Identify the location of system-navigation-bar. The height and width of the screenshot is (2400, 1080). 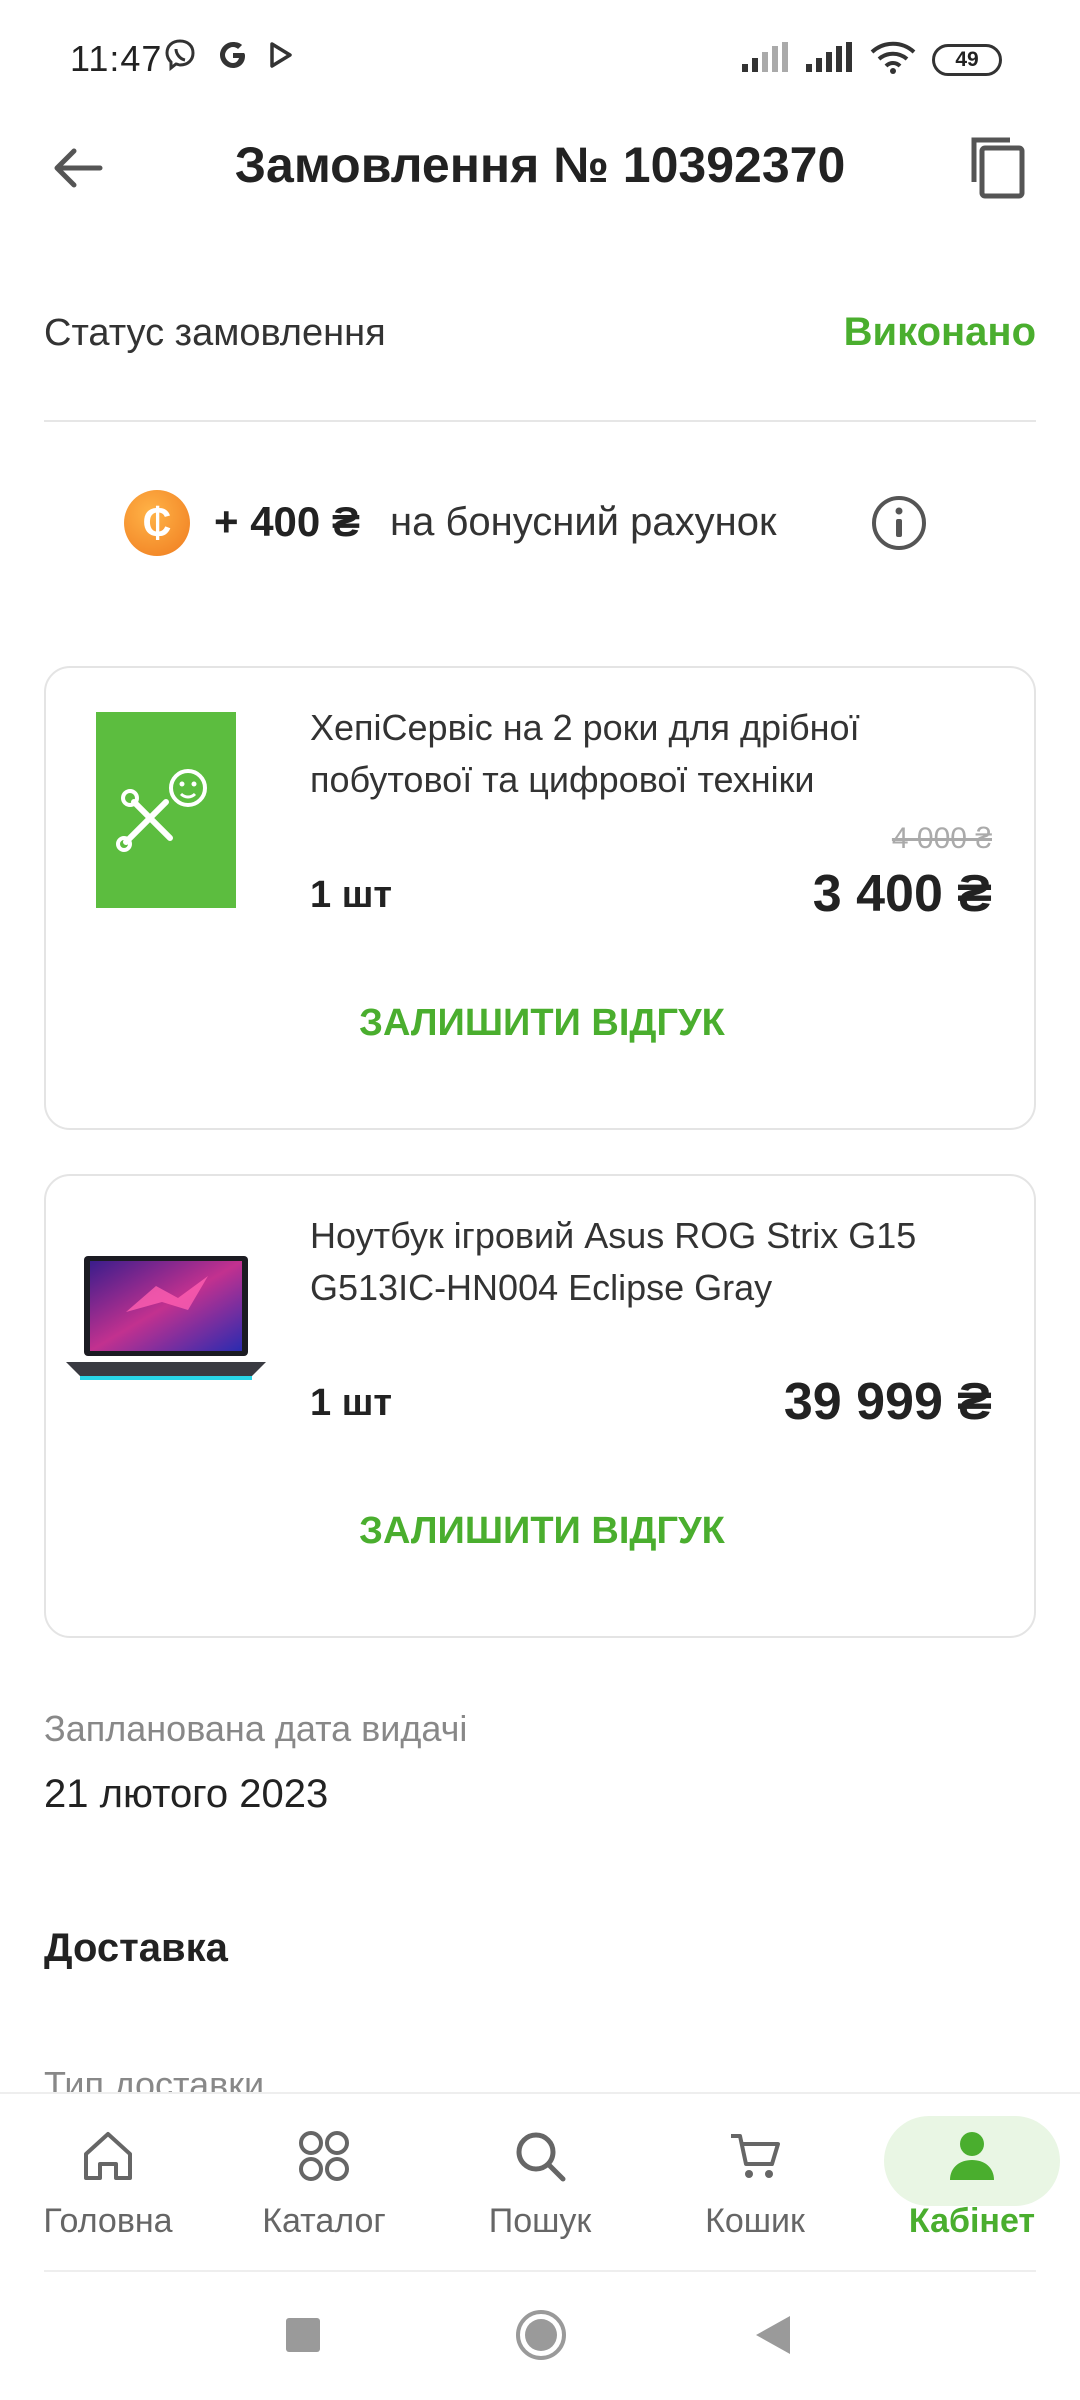
(540, 2336).